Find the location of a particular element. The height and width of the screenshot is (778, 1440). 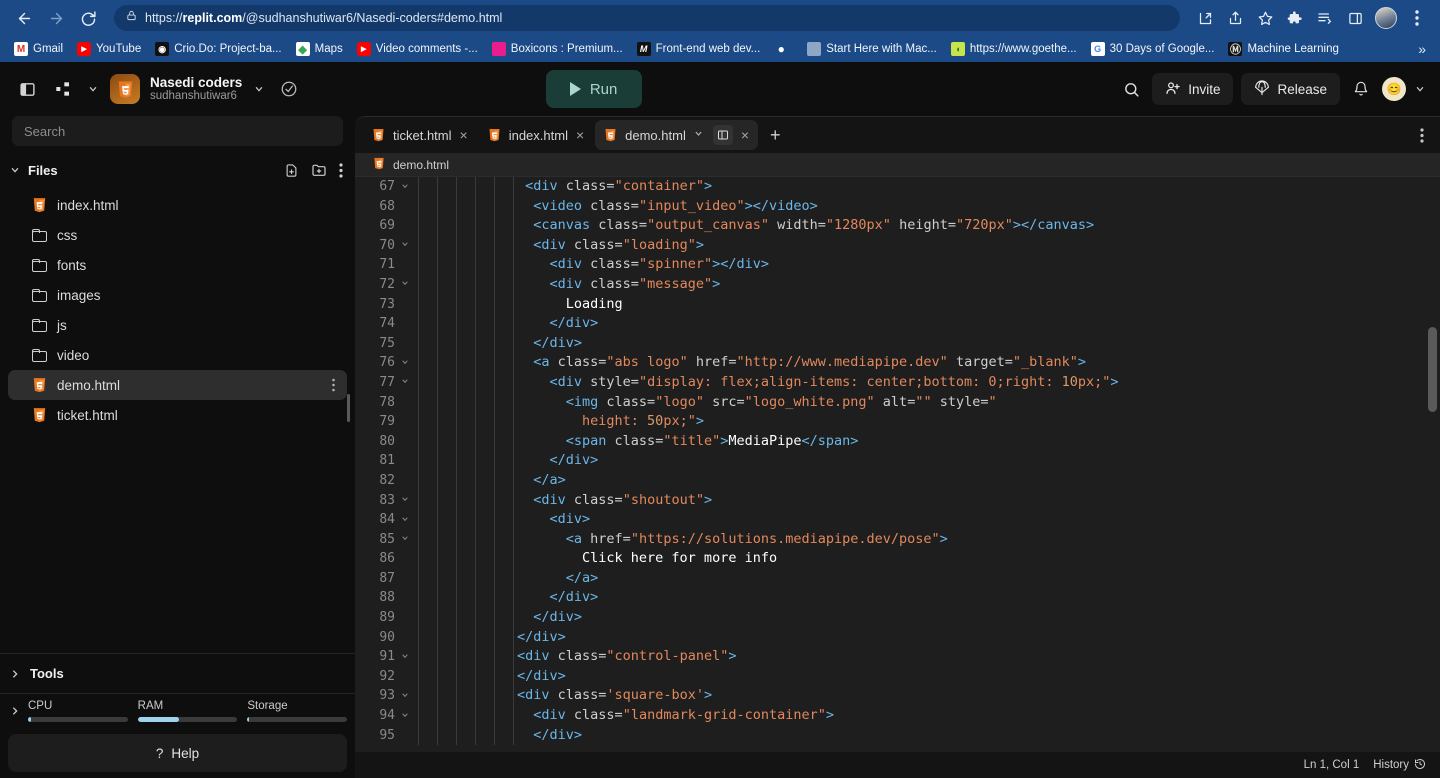

meter-track is located at coordinates (297, 719).